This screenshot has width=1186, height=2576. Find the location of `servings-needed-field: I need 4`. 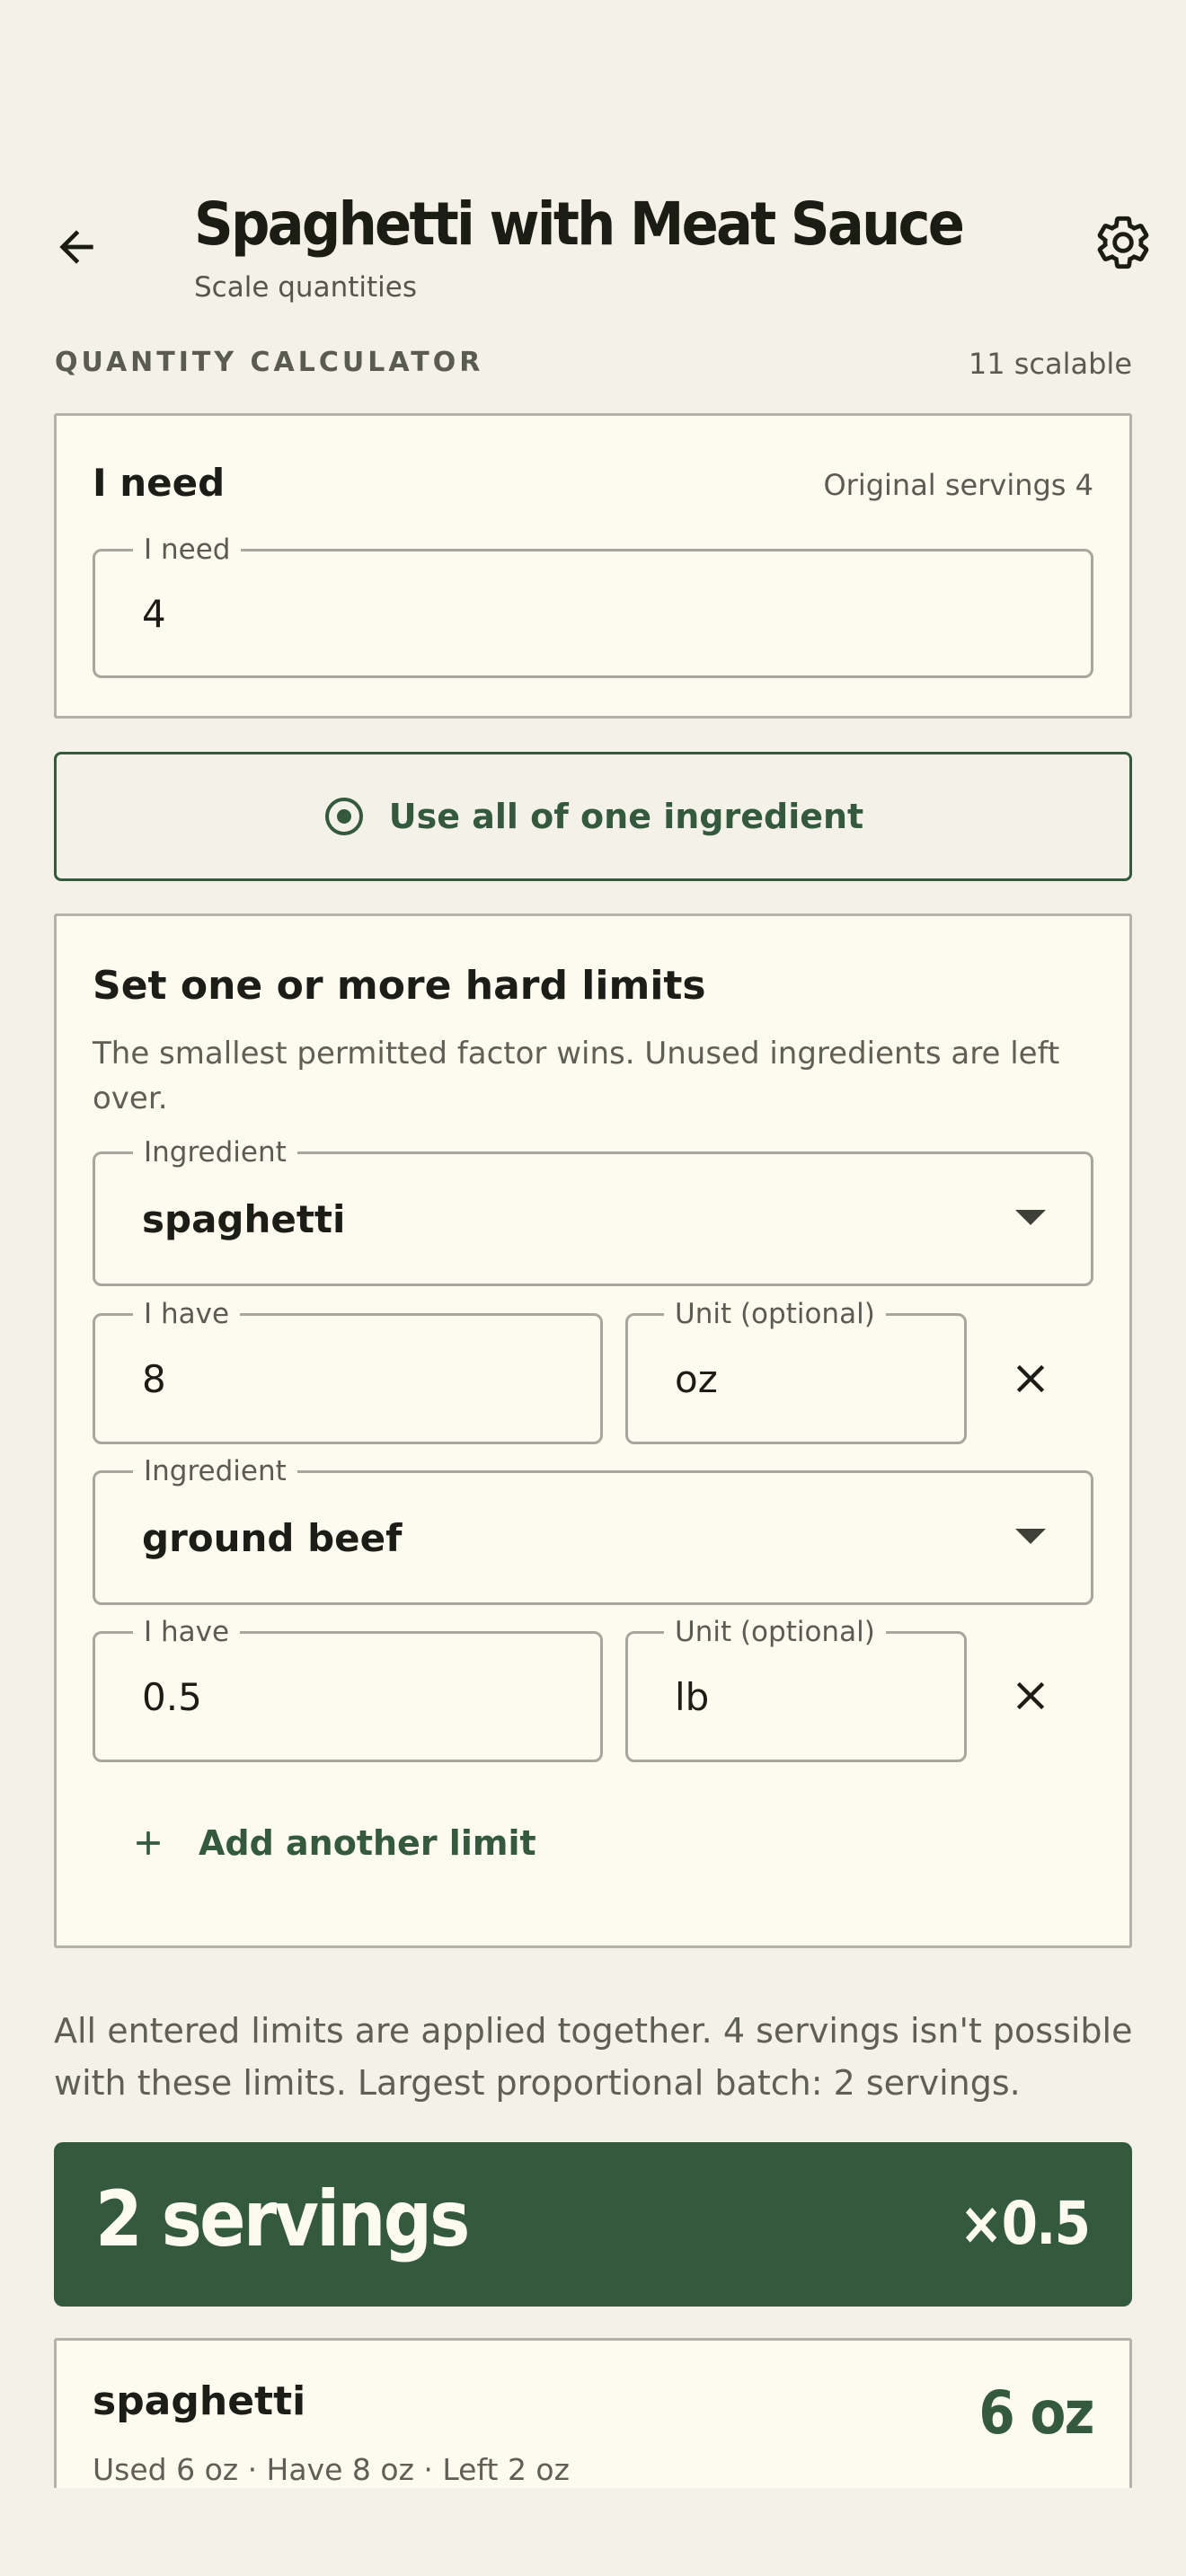

servings-needed-field: I need 4 is located at coordinates (593, 605).